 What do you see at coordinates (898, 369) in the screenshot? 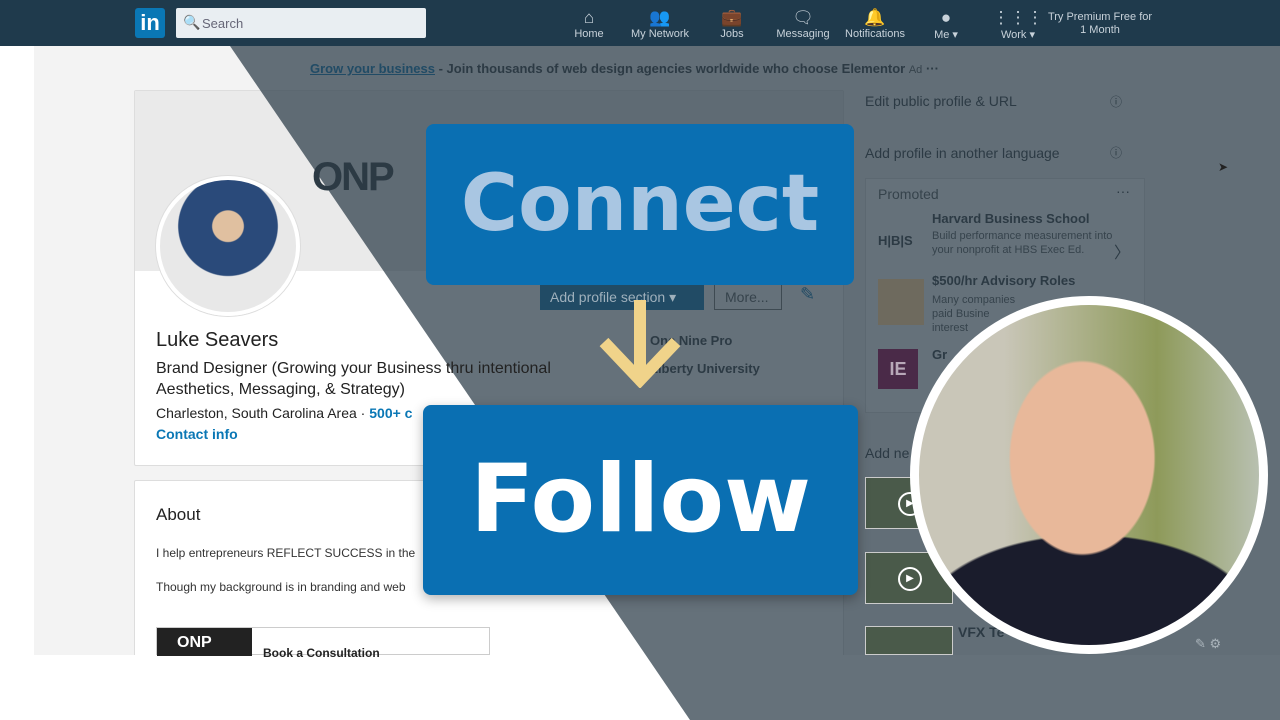
I see `elementor-logo: IE` at bounding box center [898, 369].